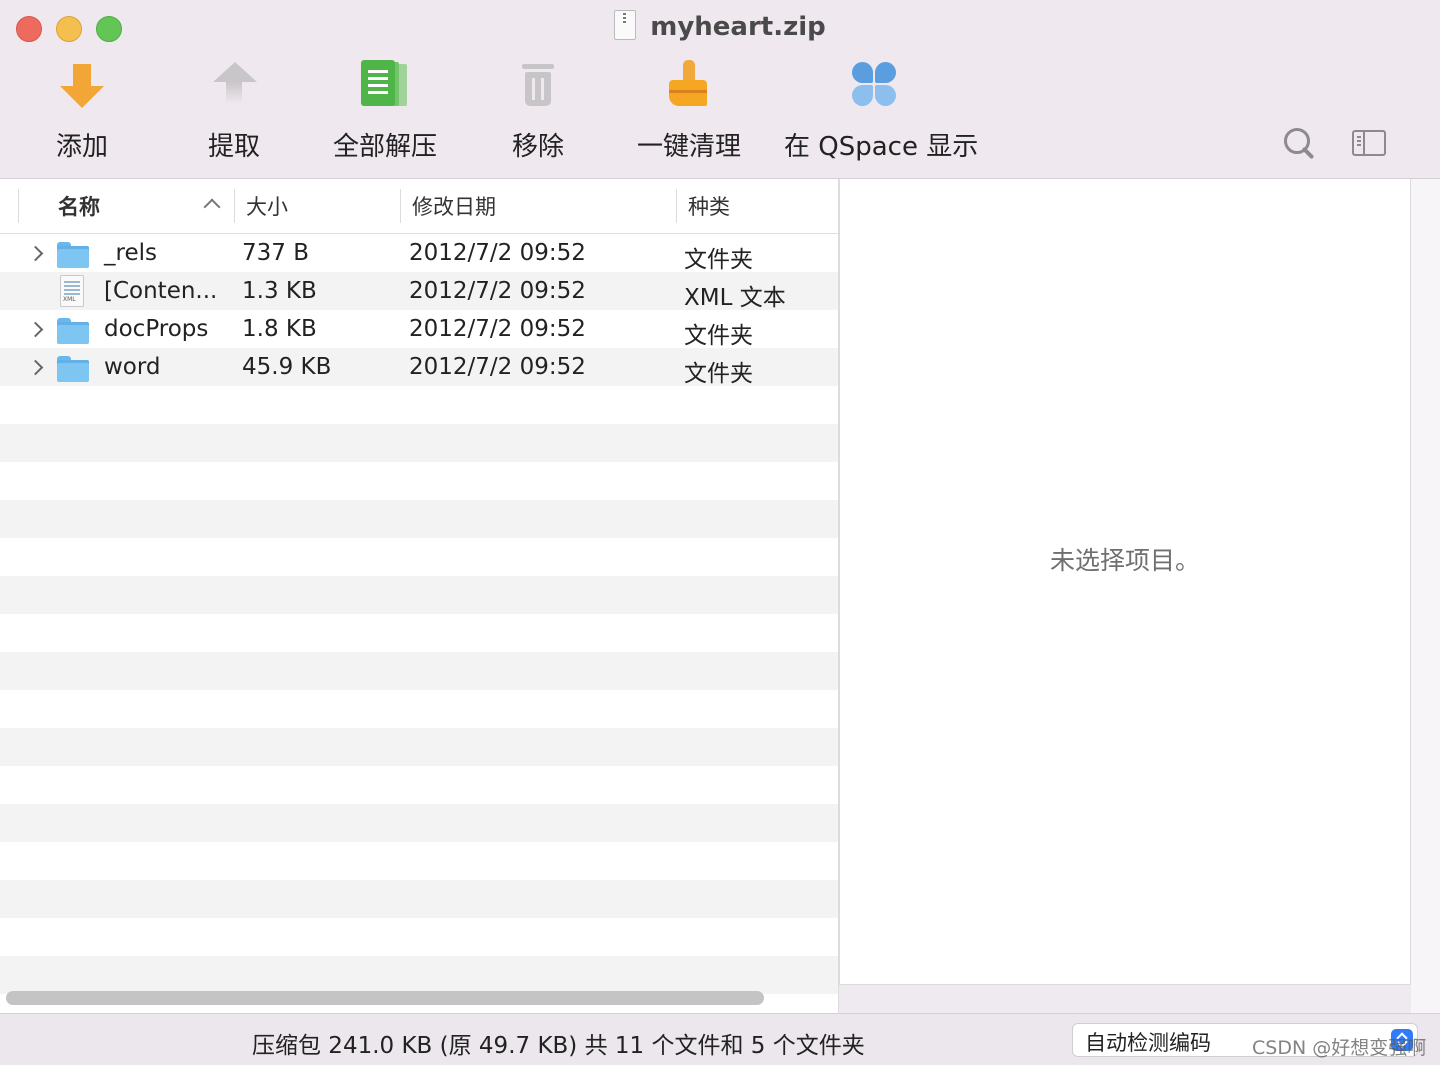 The height and width of the screenshot is (1065, 1440). What do you see at coordinates (233, 147) in the screenshot?
I see `extract-button-label: 提取` at bounding box center [233, 147].